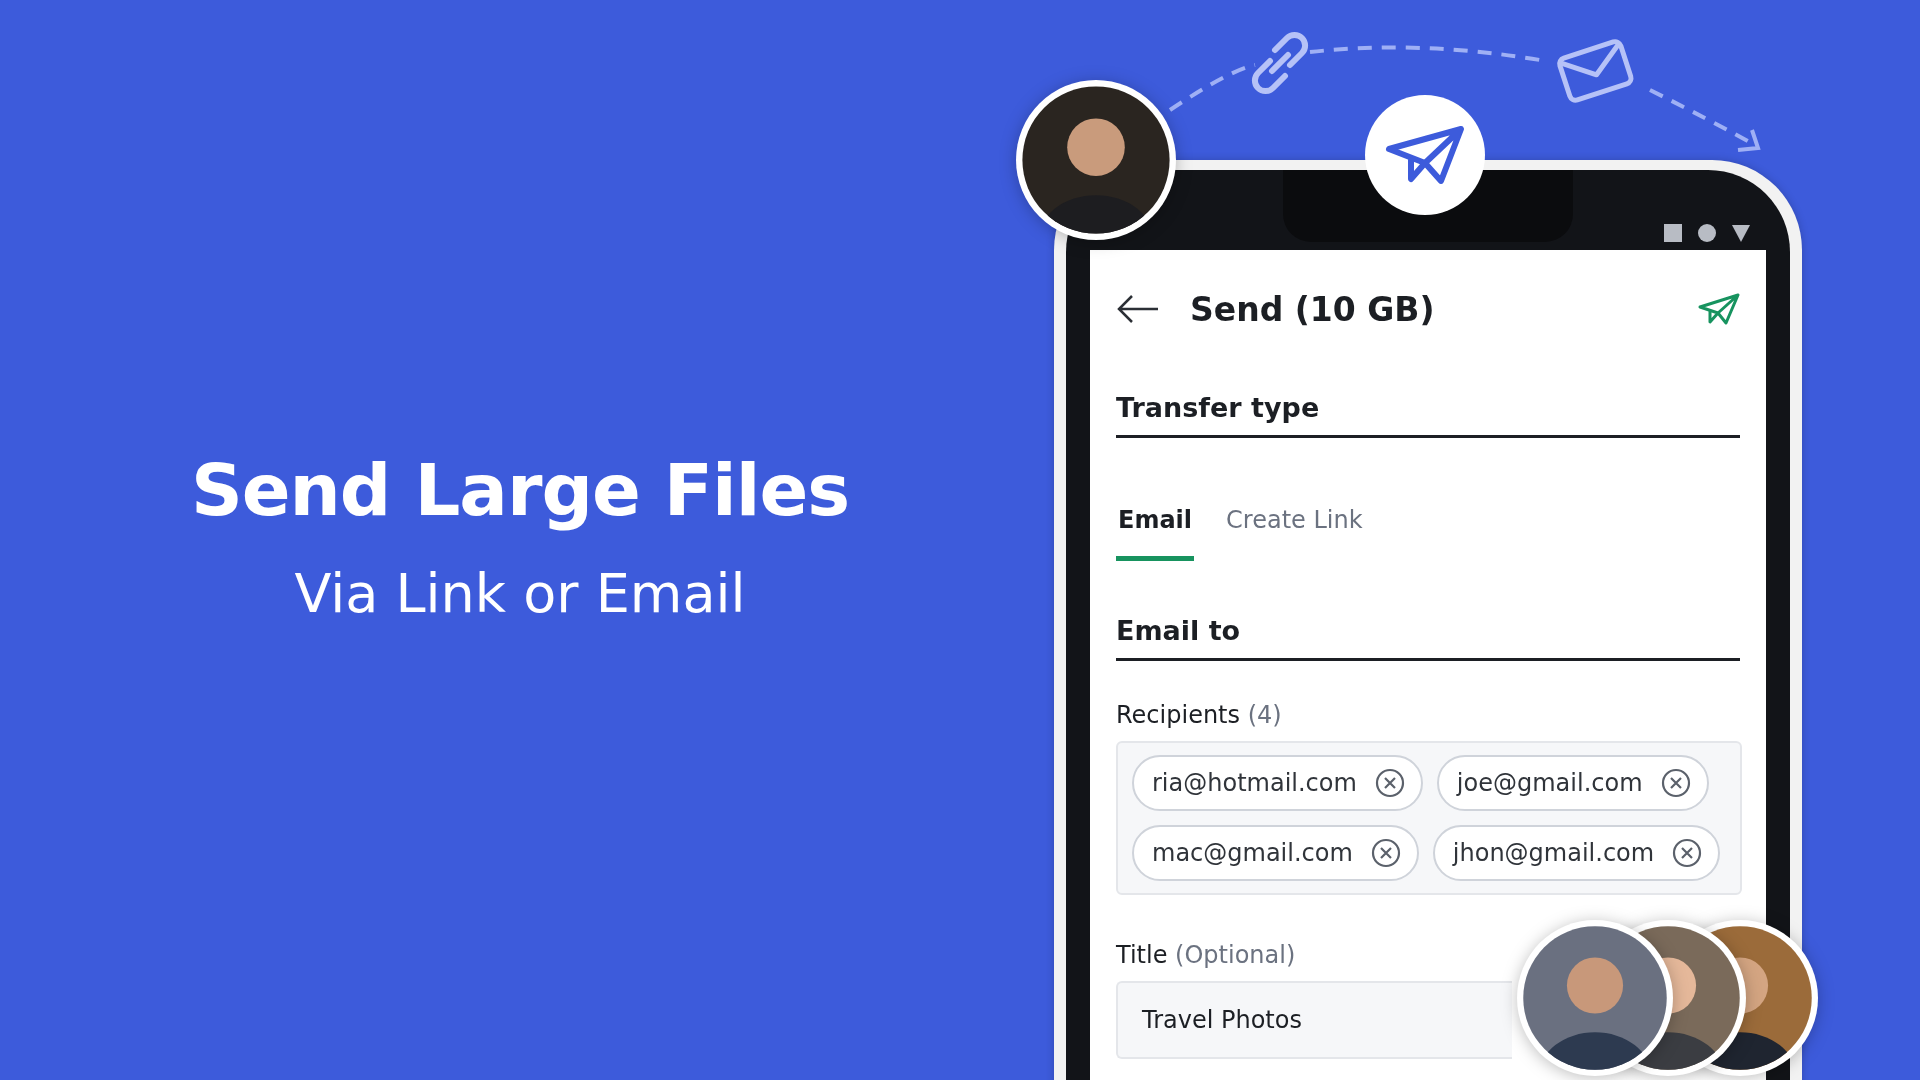 The image size is (1920, 1080). Describe the element at coordinates (1425, 155) in the screenshot. I see `paper-plane-icon` at that location.